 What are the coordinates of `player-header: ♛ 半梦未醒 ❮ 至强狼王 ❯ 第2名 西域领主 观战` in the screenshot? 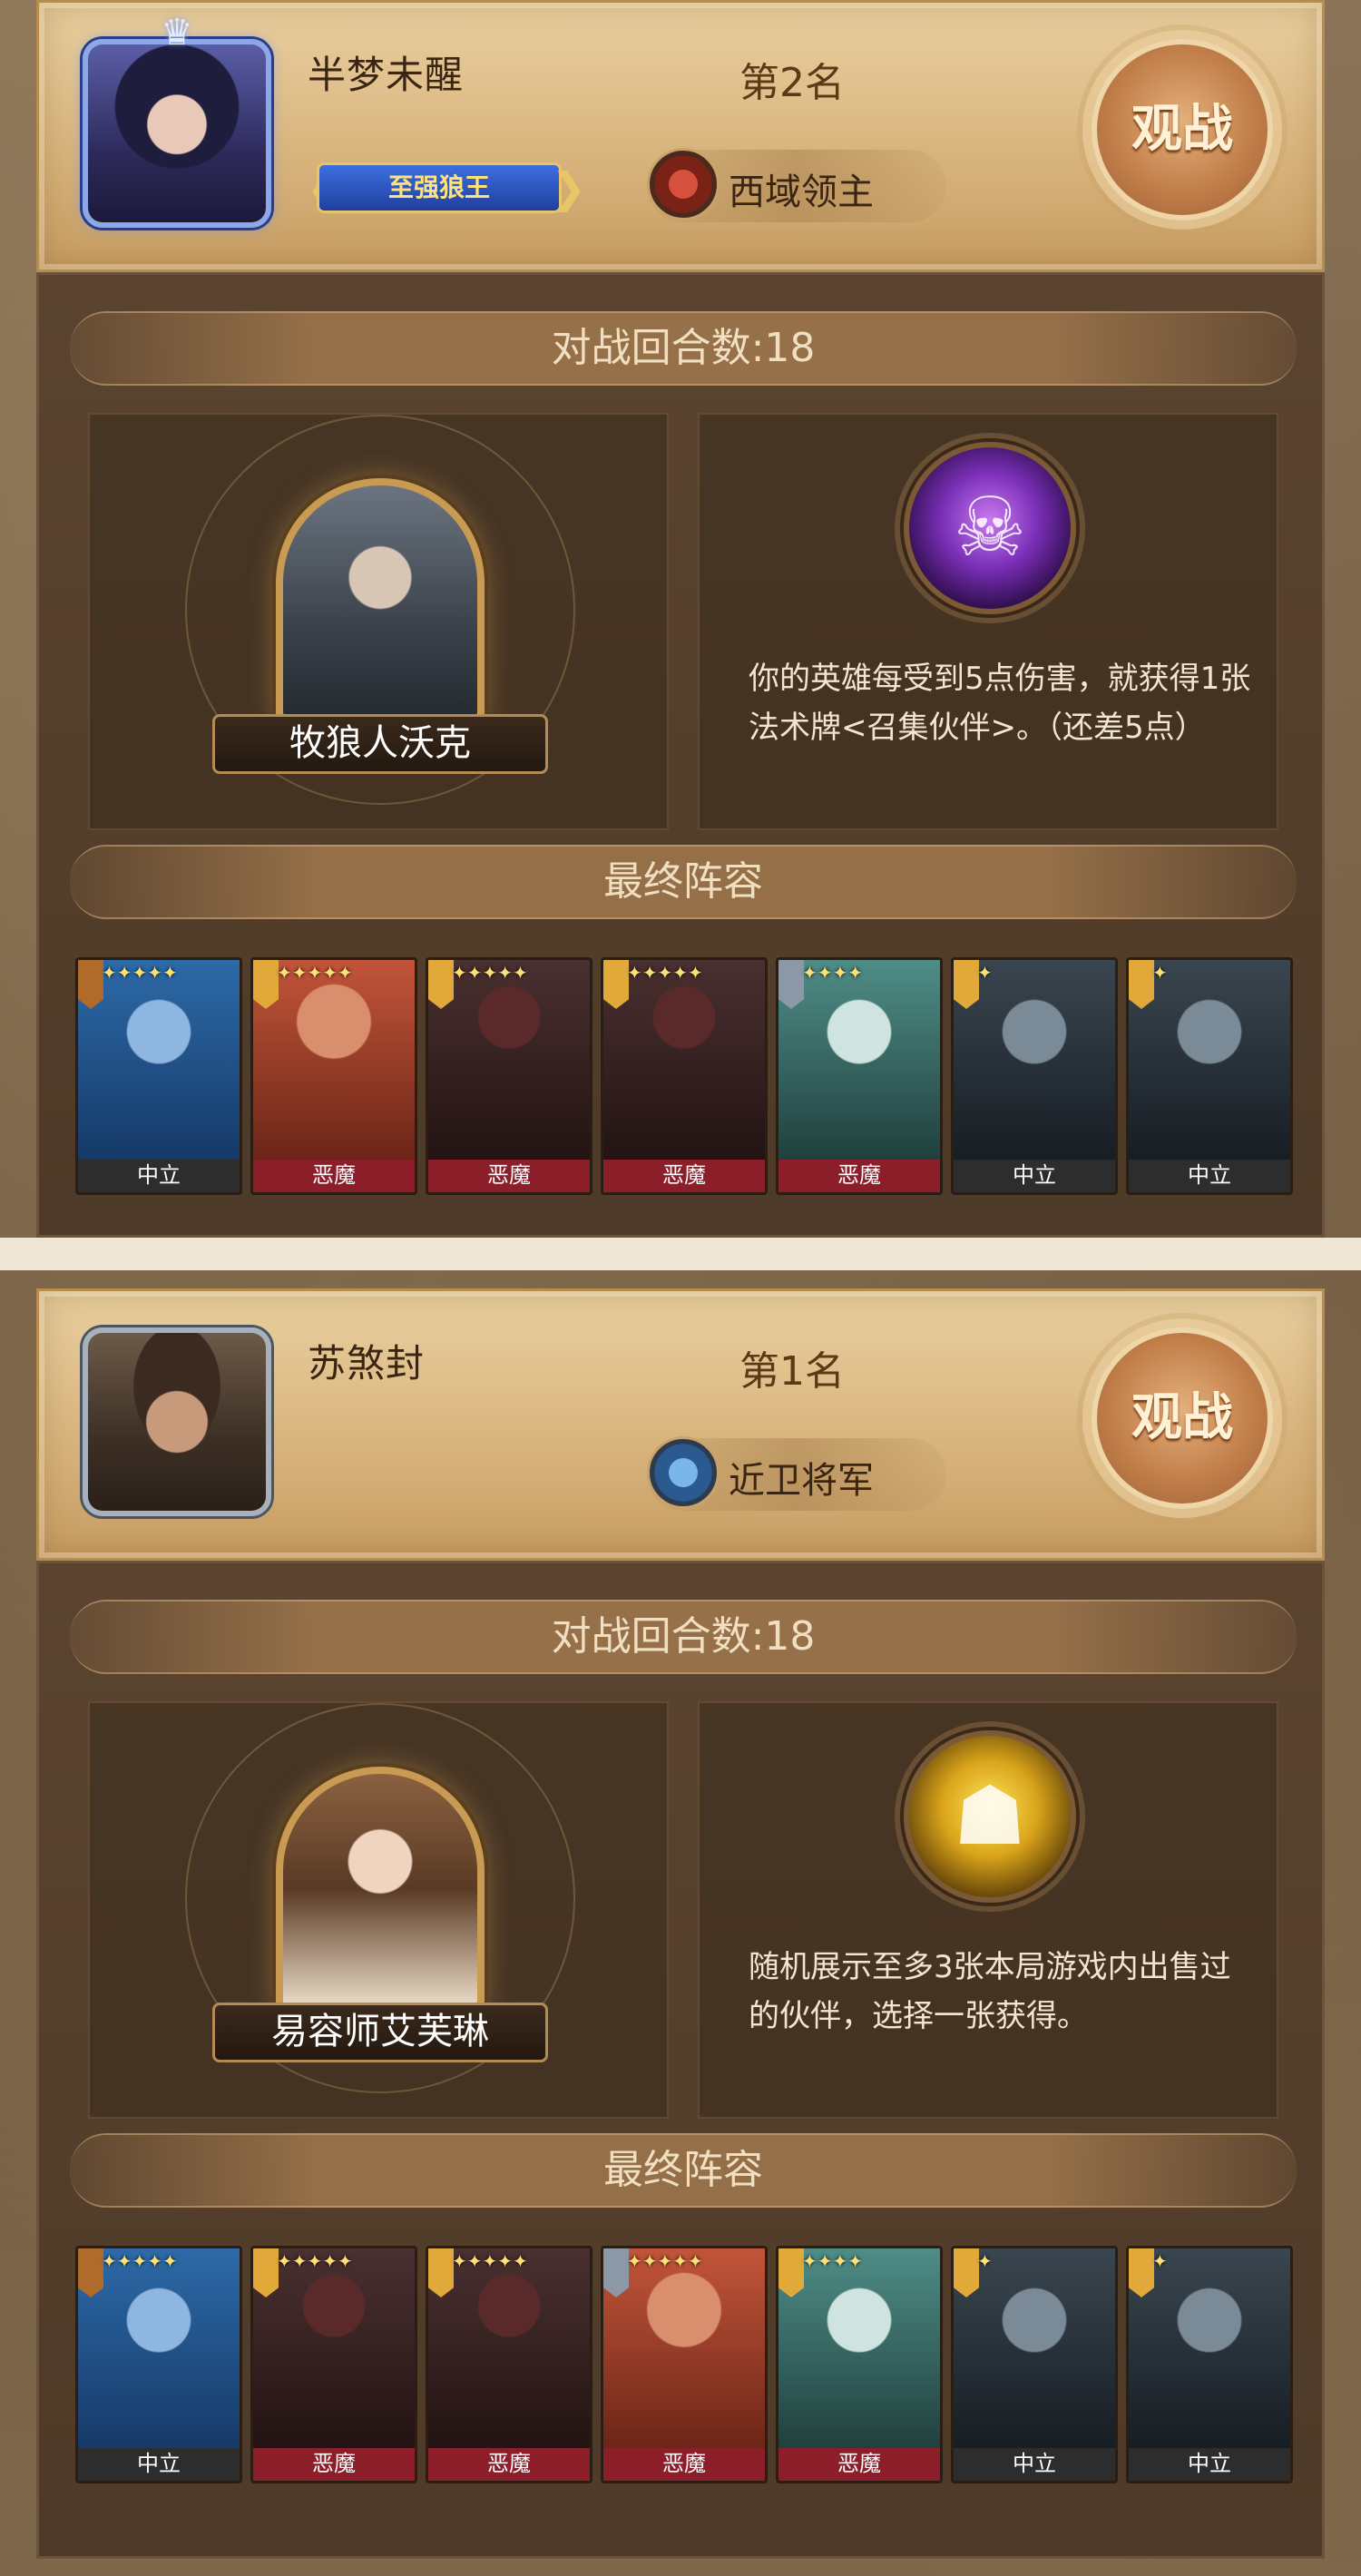 It's located at (680, 136).